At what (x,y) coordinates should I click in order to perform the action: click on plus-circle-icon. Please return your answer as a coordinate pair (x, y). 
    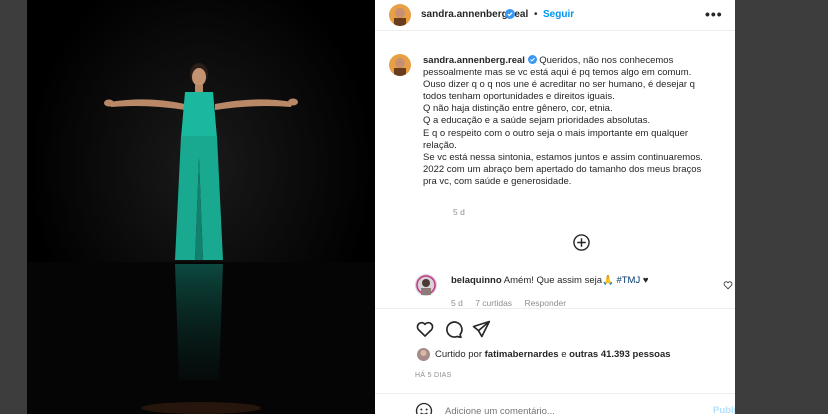
    Looking at the image, I should click on (581, 242).